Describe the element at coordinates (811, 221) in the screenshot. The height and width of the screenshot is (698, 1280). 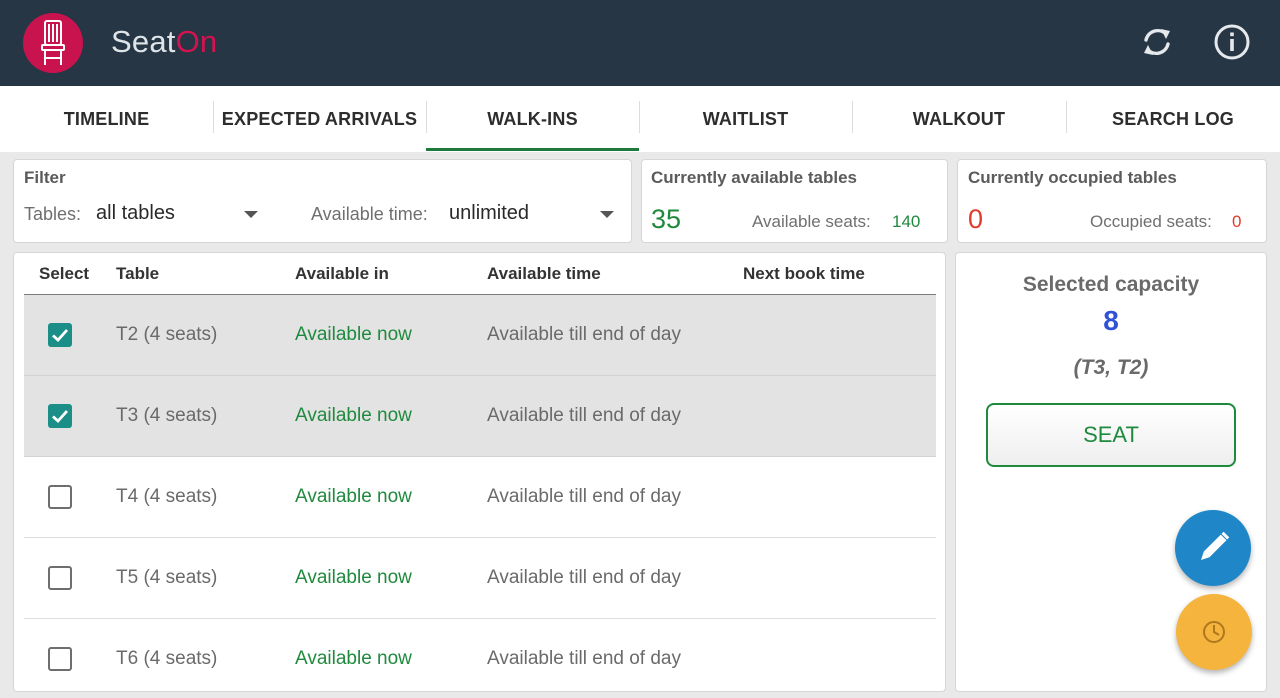
I see `available-seats-label: Available seats:` at that location.